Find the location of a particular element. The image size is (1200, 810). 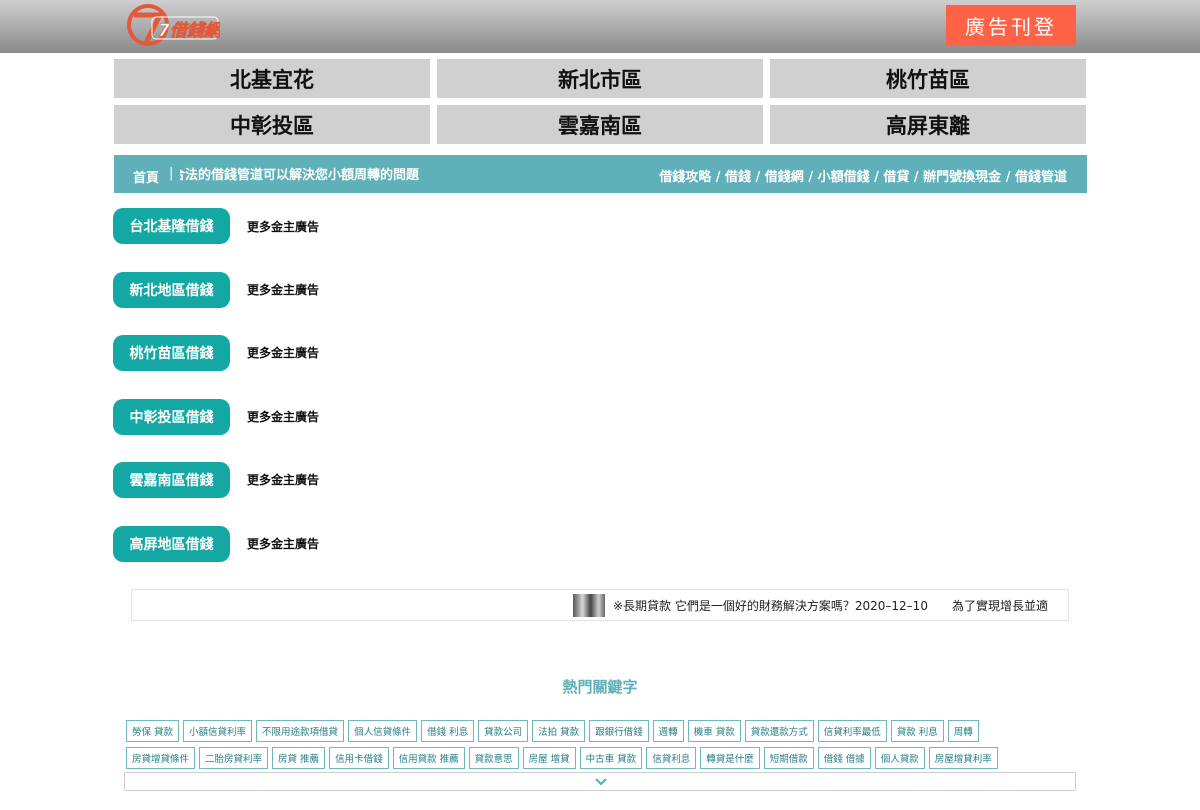

expand-keywords-button is located at coordinates (600, 781).